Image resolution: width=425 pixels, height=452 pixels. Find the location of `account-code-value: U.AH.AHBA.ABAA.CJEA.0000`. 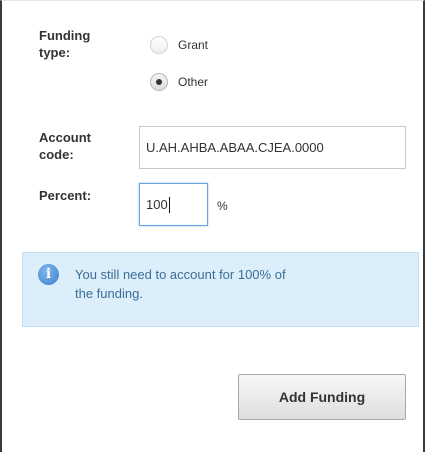

account-code-value: U.AH.AHBA.ABAA.CJEA.0000 is located at coordinates (235, 147).